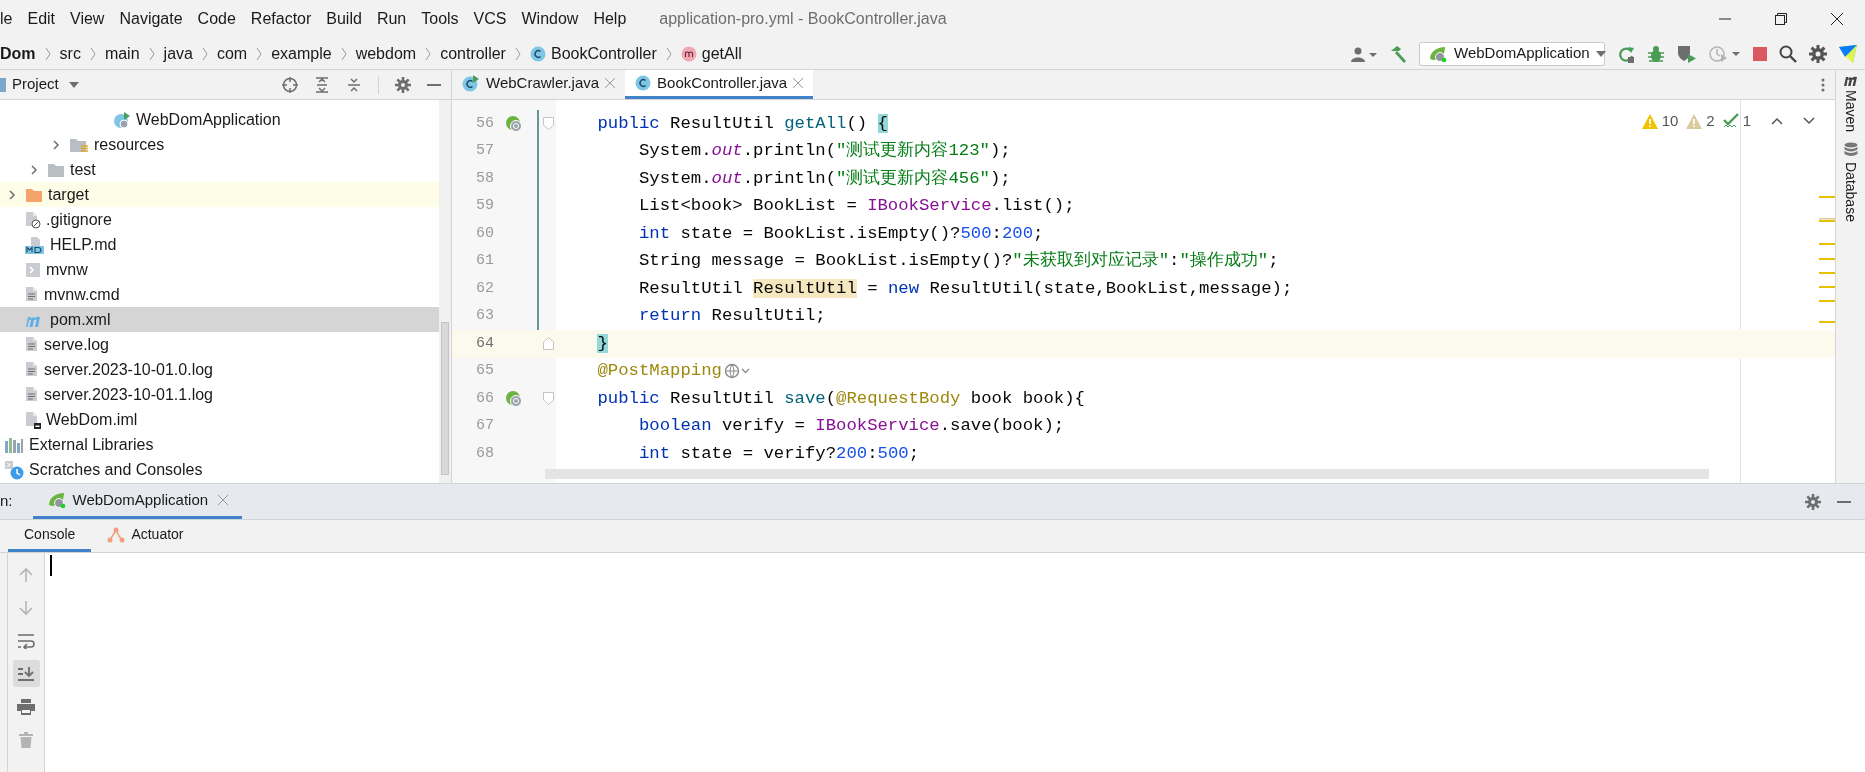 The width and height of the screenshot is (1865, 772). What do you see at coordinates (484, 288) in the screenshot?
I see `line-number: 62` at bounding box center [484, 288].